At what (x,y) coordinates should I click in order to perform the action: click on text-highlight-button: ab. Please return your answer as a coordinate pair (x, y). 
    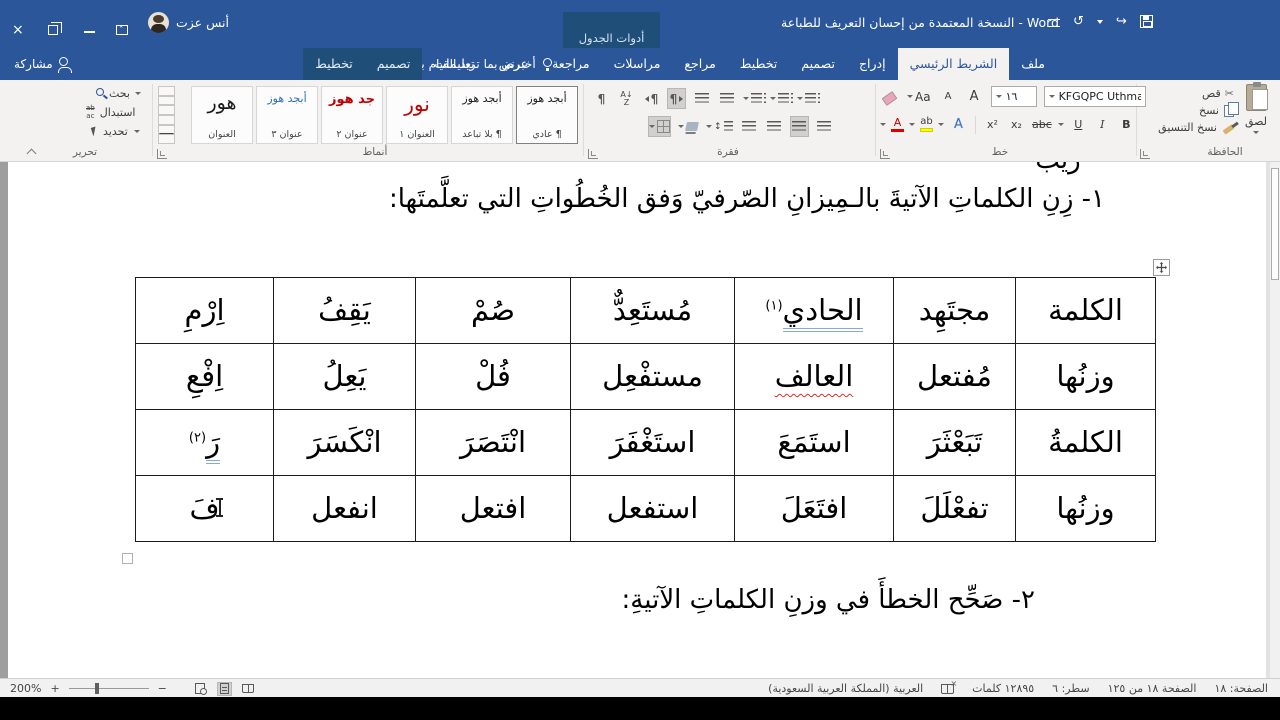
    Looking at the image, I should click on (926, 124).